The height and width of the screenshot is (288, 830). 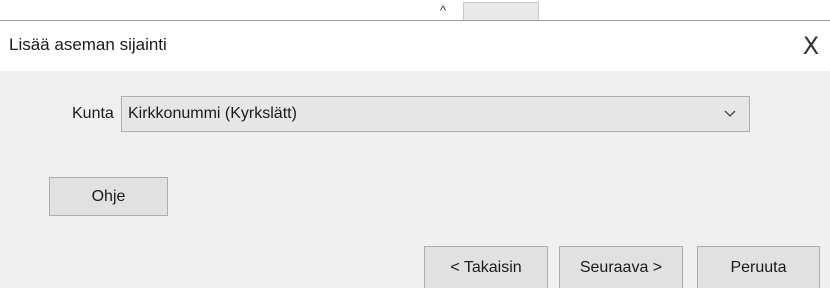 What do you see at coordinates (758, 267) in the screenshot?
I see `cancel-button: Peruuta` at bounding box center [758, 267].